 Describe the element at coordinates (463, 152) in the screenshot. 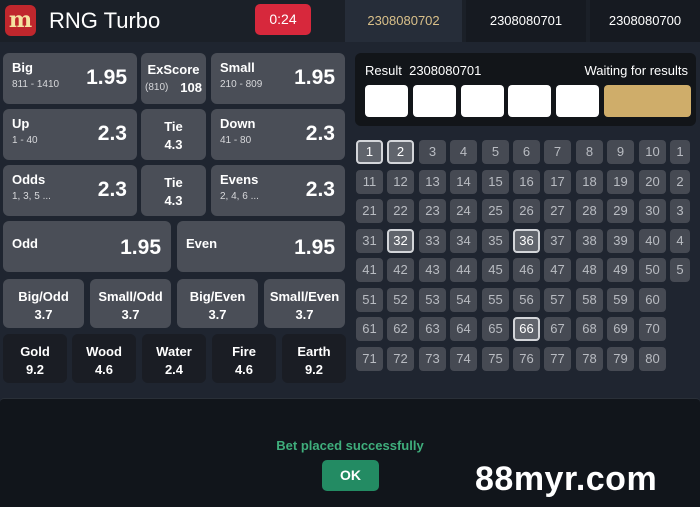

I see `number-cell: 4` at that location.